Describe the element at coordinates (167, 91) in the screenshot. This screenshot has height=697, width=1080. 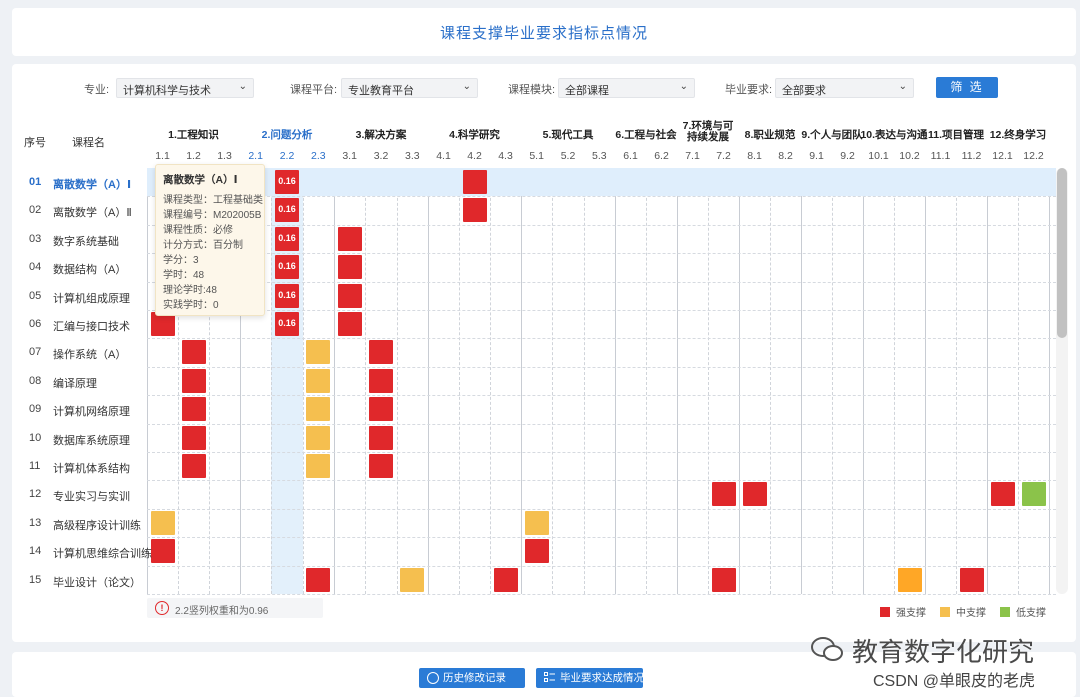
I see `major-select-value: 计算机科学与技术` at that location.